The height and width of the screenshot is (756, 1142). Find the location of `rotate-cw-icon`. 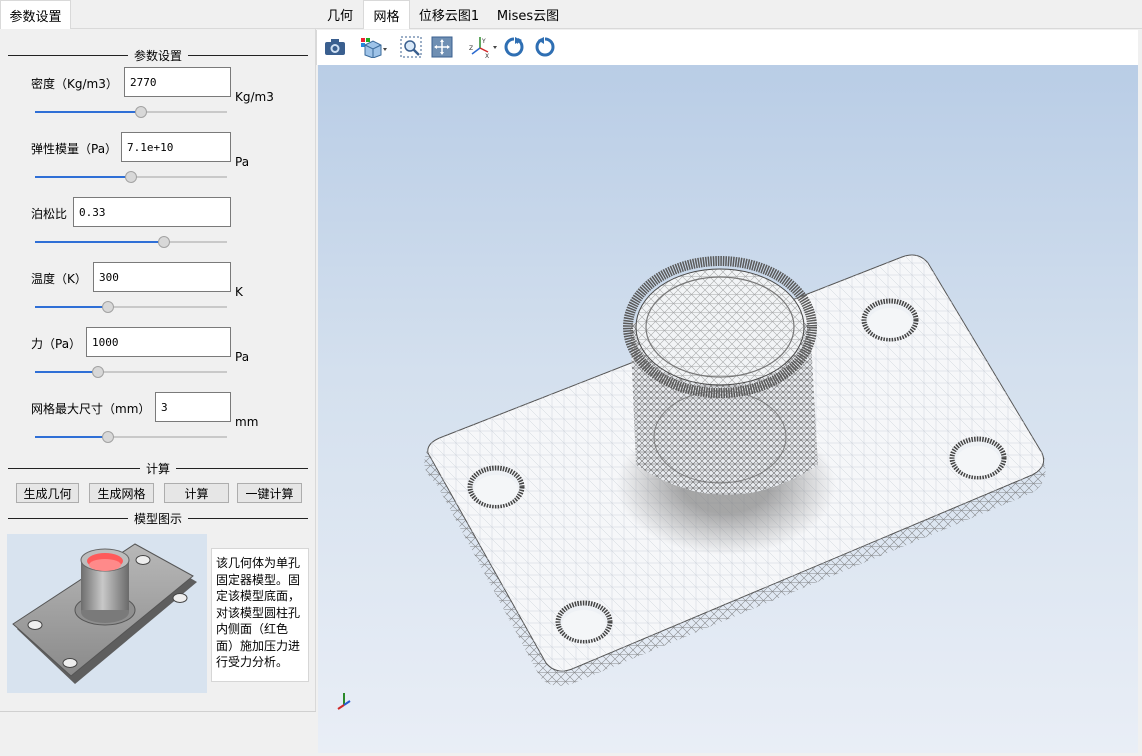

rotate-cw-icon is located at coordinates (514, 47).